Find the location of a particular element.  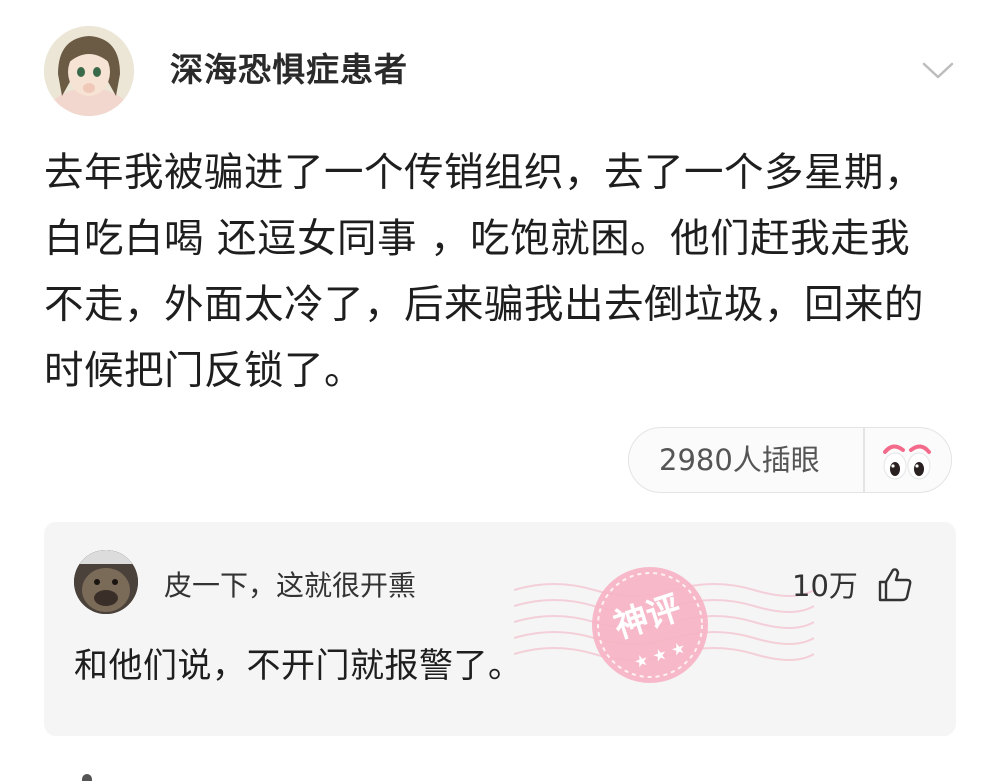

reaction-divider is located at coordinates (864, 460).